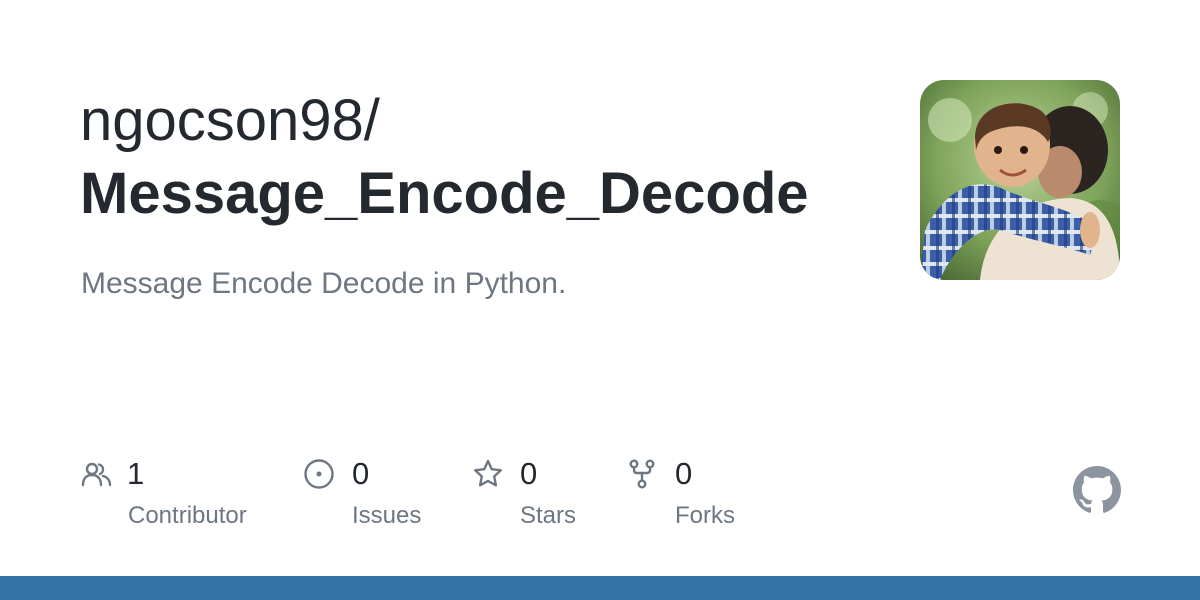  I want to click on issues-label: Issues, so click(387, 515).